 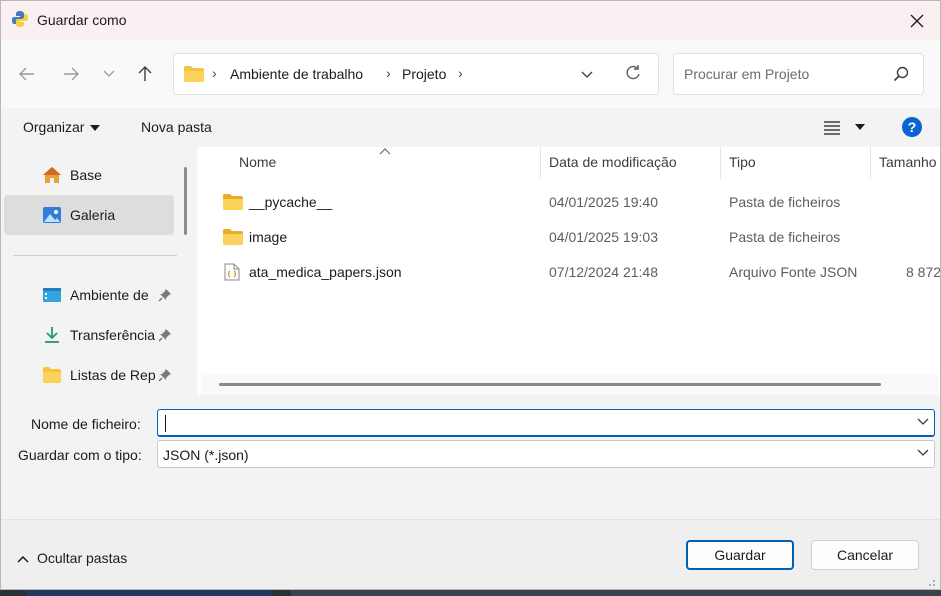 I want to click on search-box, so click(x=798, y=74).